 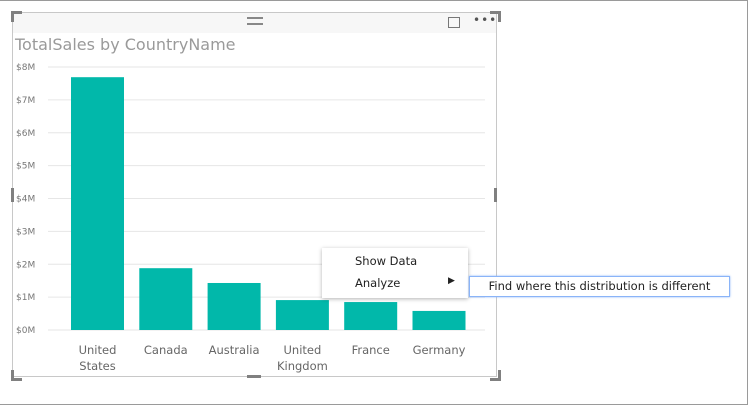 I want to click on x-tick-label: Canada, so click(x=166, y=350).